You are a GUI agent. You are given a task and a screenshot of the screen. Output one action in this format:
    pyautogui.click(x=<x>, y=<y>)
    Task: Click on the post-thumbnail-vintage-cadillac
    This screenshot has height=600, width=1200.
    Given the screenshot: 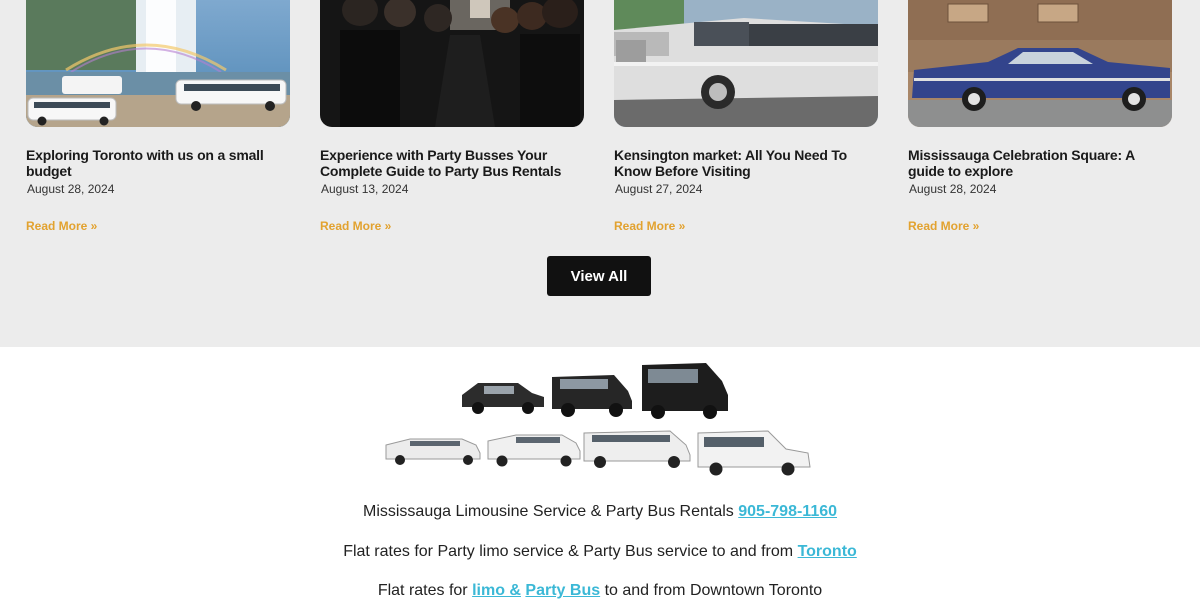 What is the action you would take?
    pyautogui.click(x=1040, y=63)
    